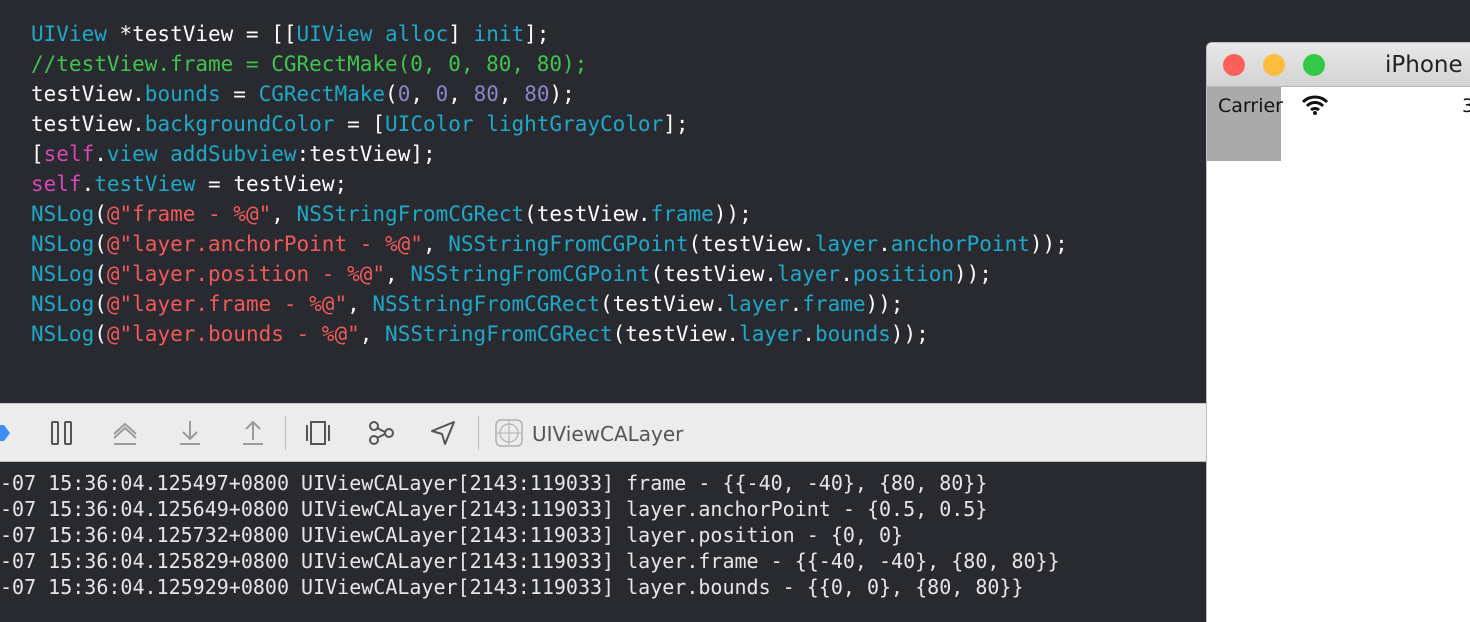 Image resolution: width=1470 pixels, height=622 pixels. Describe the element at coordinates (253, 433) in the screenshot. I see `step-out-icon` at that location.